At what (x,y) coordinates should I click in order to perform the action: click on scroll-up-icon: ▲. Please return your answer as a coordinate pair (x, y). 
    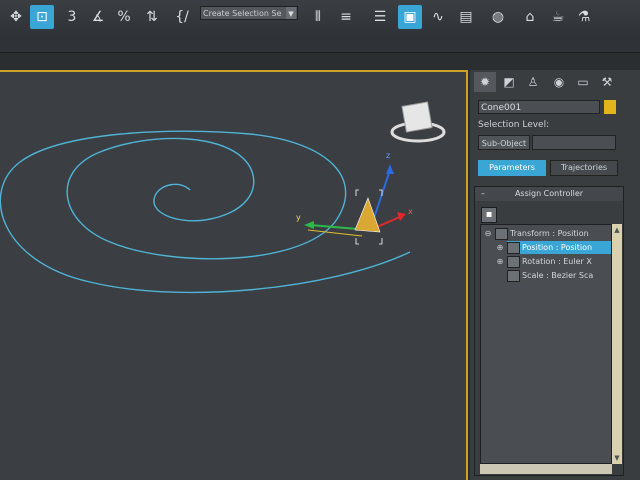
    Looking at the image, I should click on (617, 230).